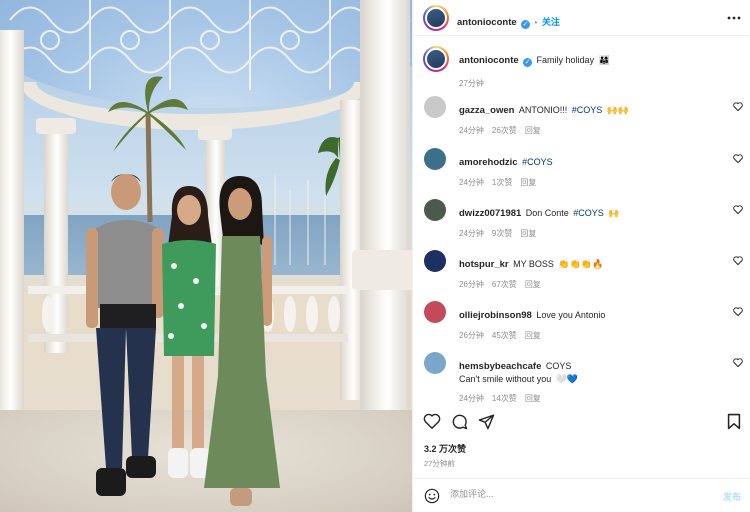 This screenshot has height=512, width=750. Describe the element at coordinates (581, 275) in the screenshot. I see `comment-row: hotspur_kr MY BOSS 👏👏👏🔥 26分钟 67次赞 回复` at that location.